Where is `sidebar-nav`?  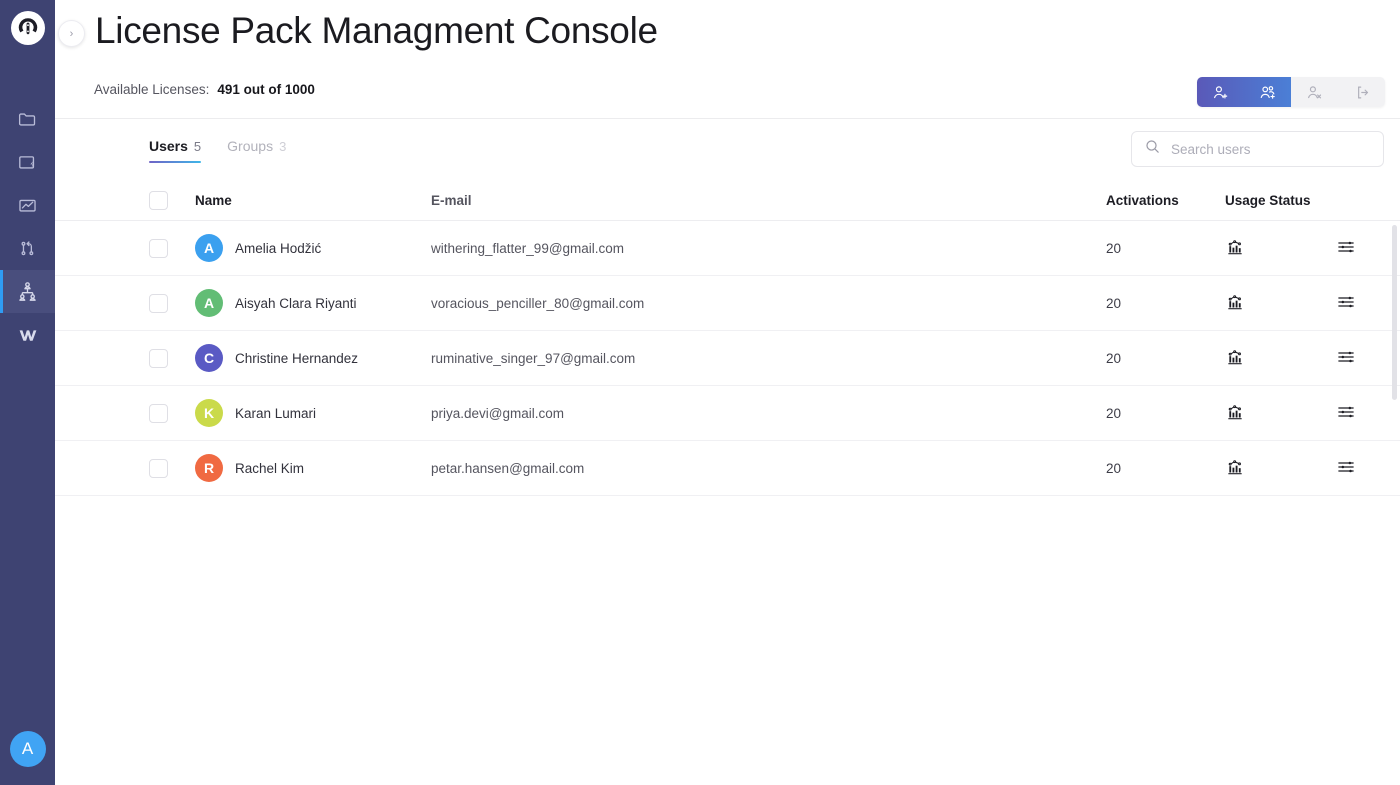
sidebar-nav is located at coordinates (27, 227).